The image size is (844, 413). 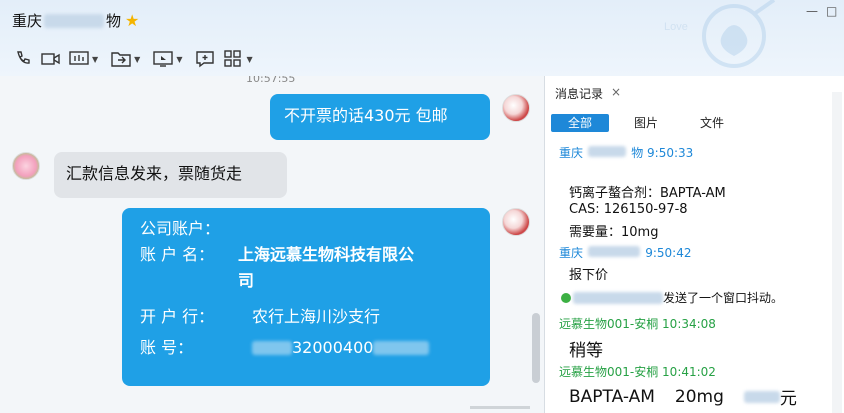 What do you see at coordinates (579, 94) in the screenshot?
I see `tab-label: 消息记录` at bounding box center [579, 94].